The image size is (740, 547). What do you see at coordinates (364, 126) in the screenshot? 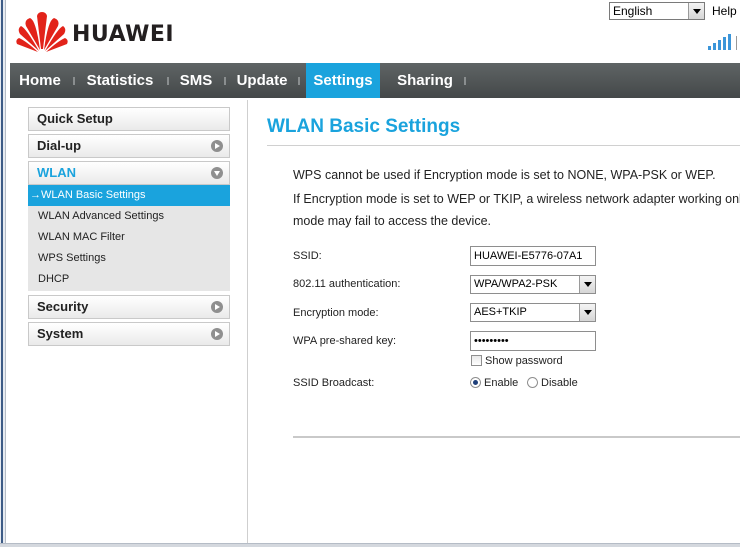
I see `page-title: WLAN Basic Settings` at bounding box center [364, 126].